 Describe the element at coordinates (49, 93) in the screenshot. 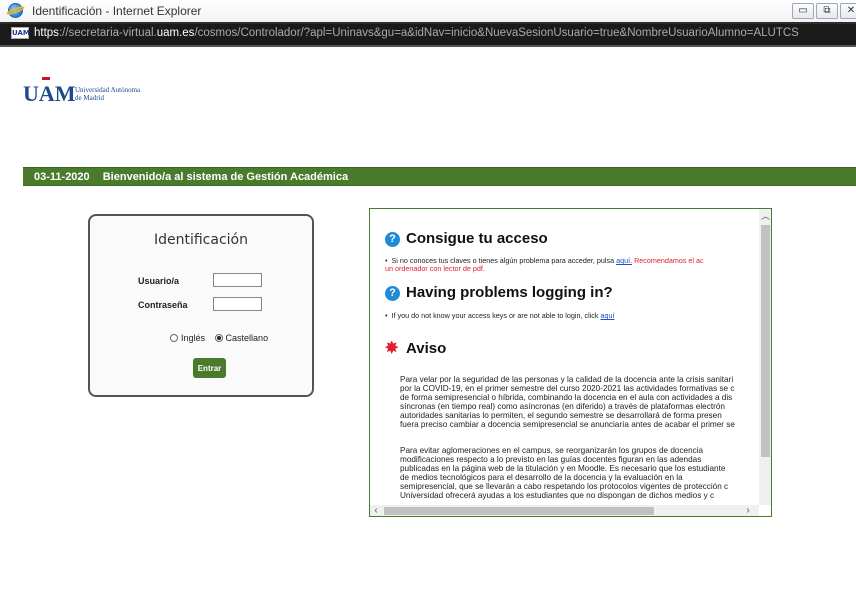

I see `uam-logo-mark: UAM` at that location.